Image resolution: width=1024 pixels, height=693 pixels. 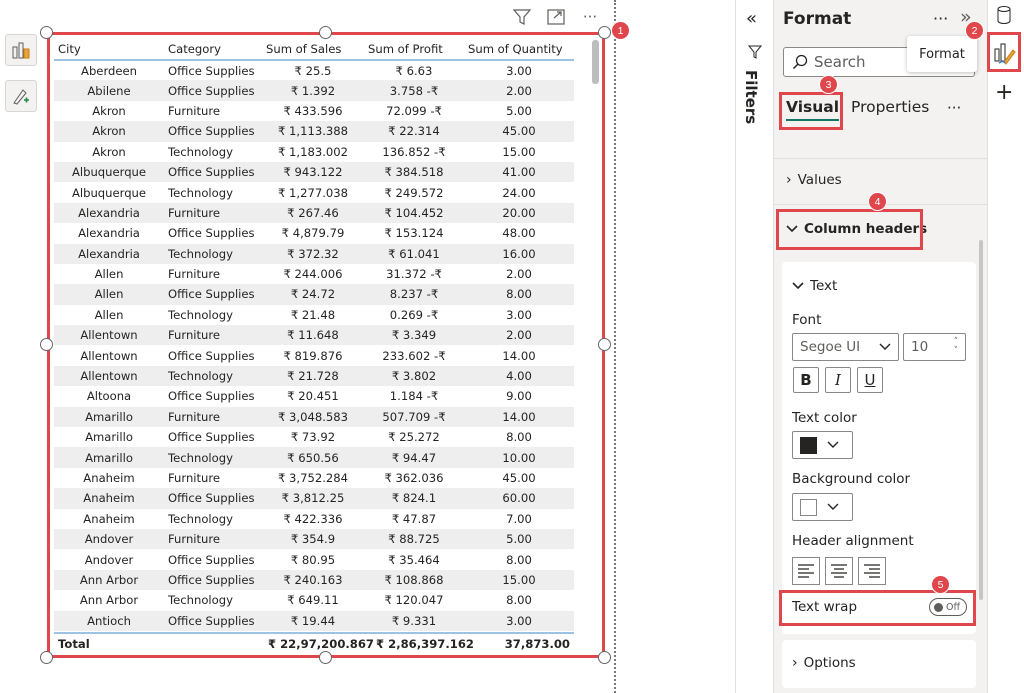 I want to click on cell-quantity: 3.00, so click(x=519, y=314).